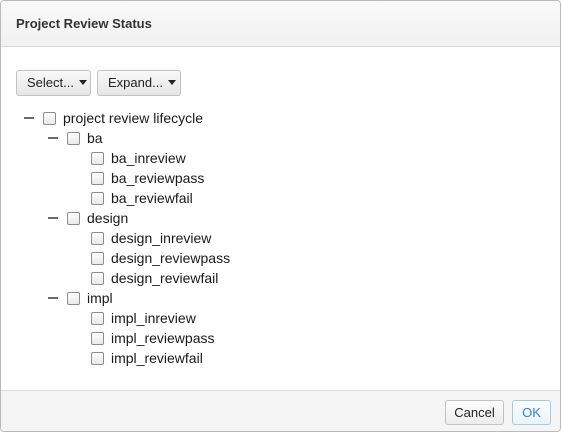 This screenshot has height=432, width=561. I want to click on tree-leaf: ba_inreview, so click(138, 158).